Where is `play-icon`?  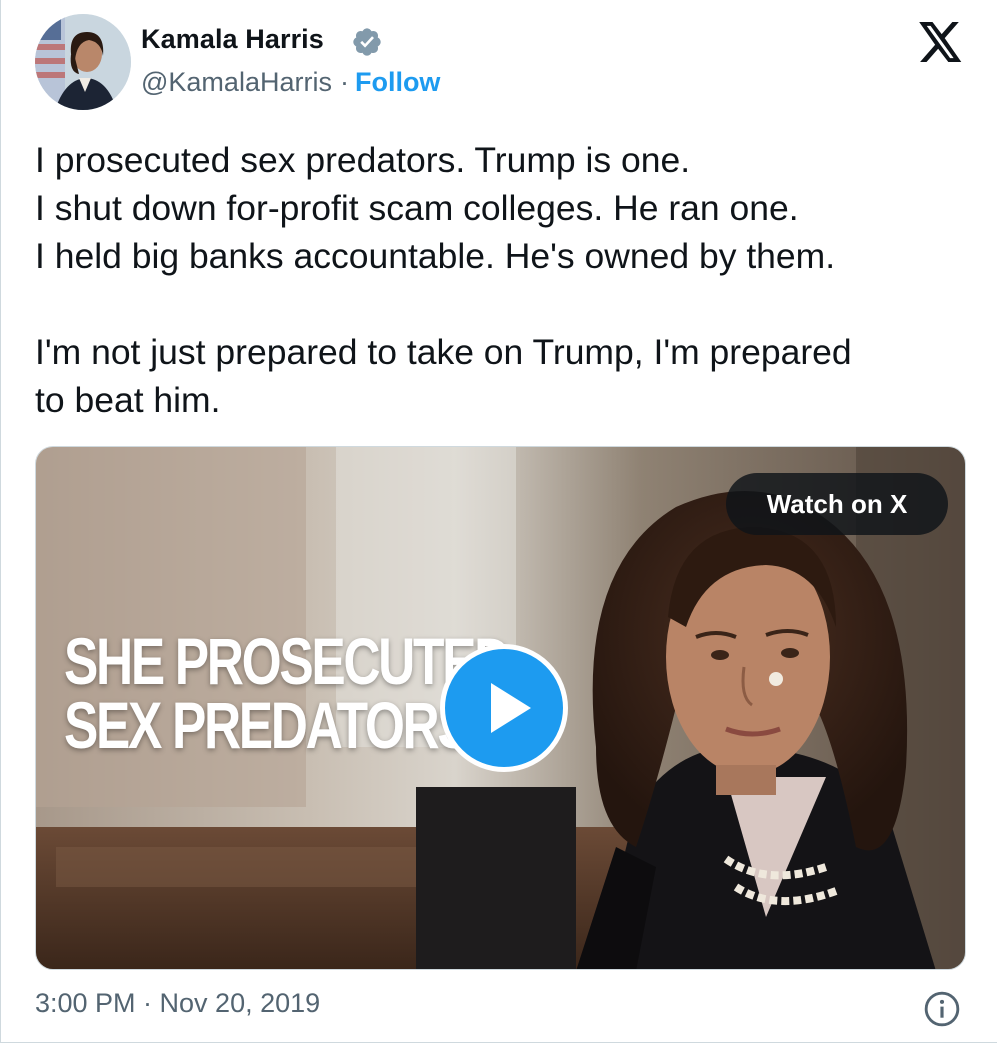 play-icon is located at coordinates (511, 708).